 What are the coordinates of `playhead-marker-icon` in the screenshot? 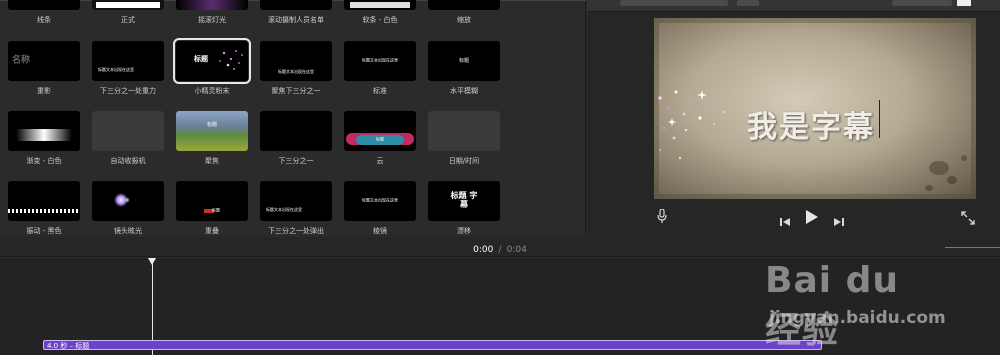 It's located at (152, 261).